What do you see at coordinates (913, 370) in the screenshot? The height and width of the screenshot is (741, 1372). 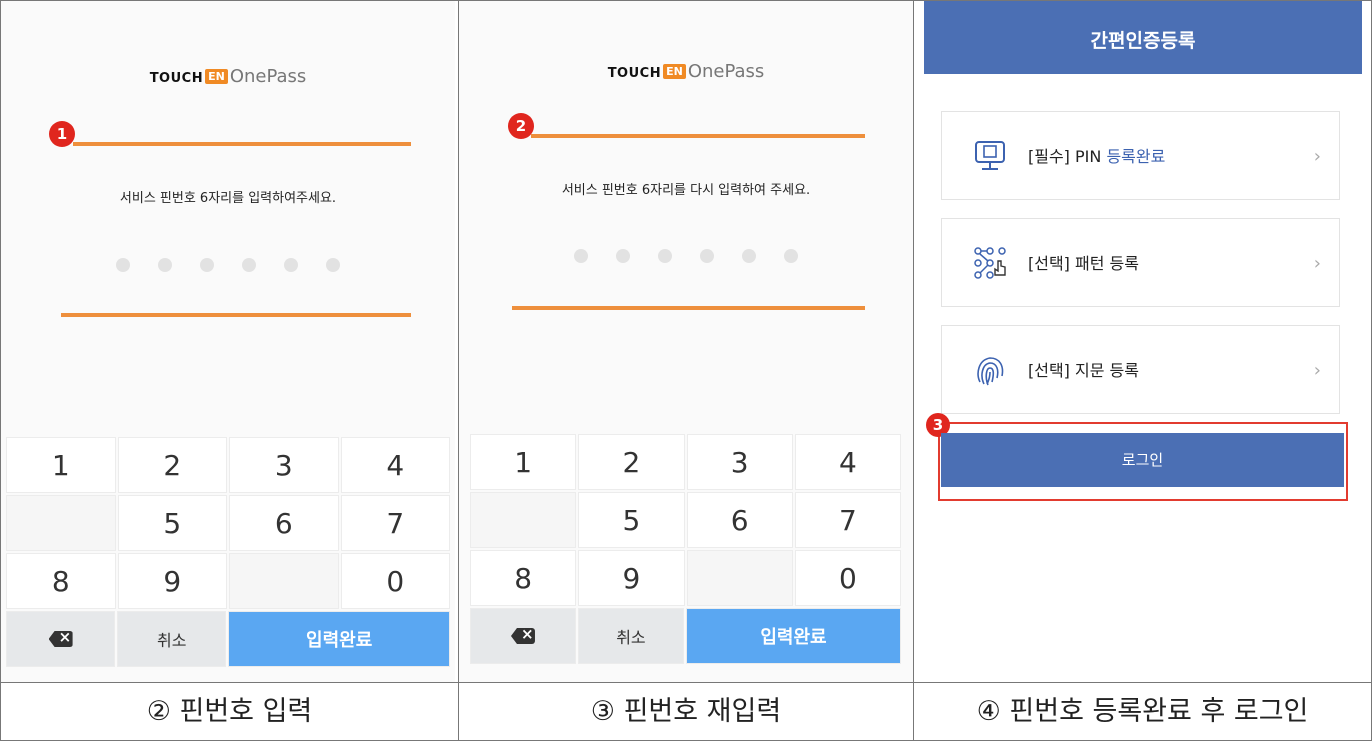 I see `panel-divider` at bounding box center [913, 370].